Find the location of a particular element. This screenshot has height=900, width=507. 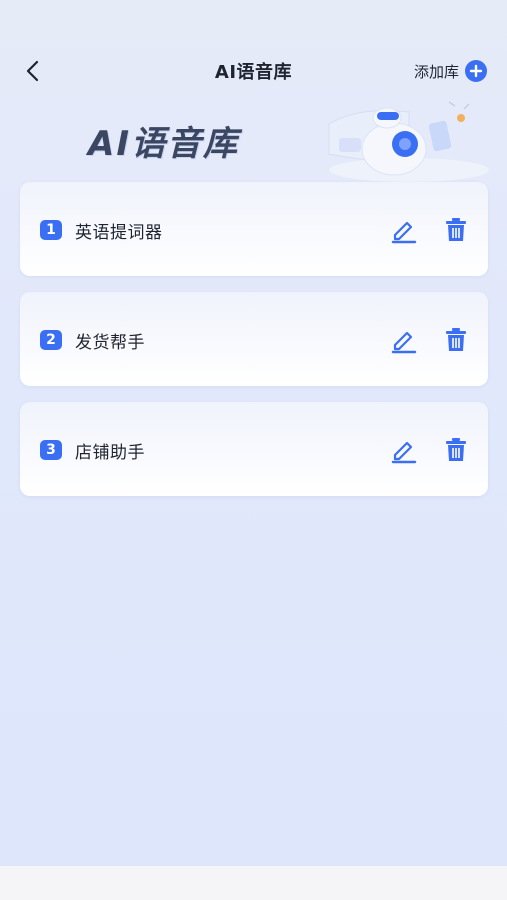

bottom-bar is located at coordinates (253, 883).